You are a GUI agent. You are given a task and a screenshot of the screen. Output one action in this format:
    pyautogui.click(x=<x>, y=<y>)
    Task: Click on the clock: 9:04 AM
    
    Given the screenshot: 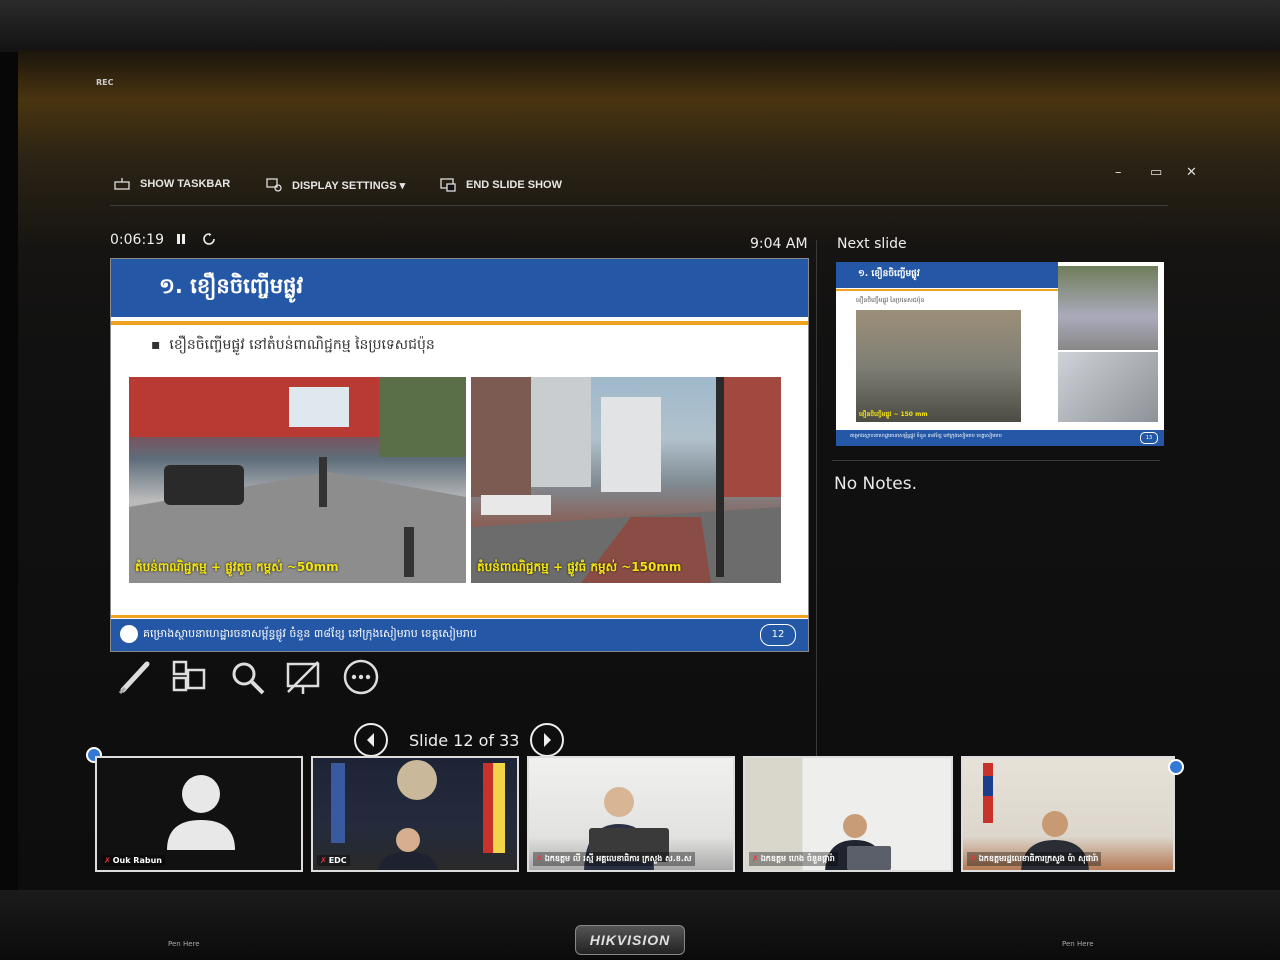 What is the action you would take?
    pyautogui.click(x=779, y=244)
    